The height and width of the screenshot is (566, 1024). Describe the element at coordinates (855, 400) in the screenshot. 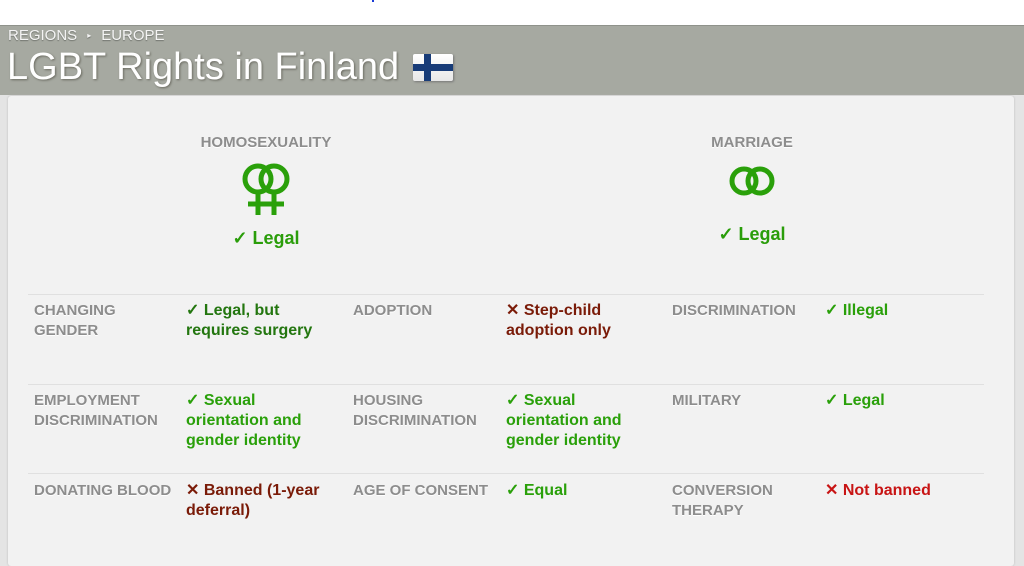

I see `value-military: ✓ Legal` at that location.